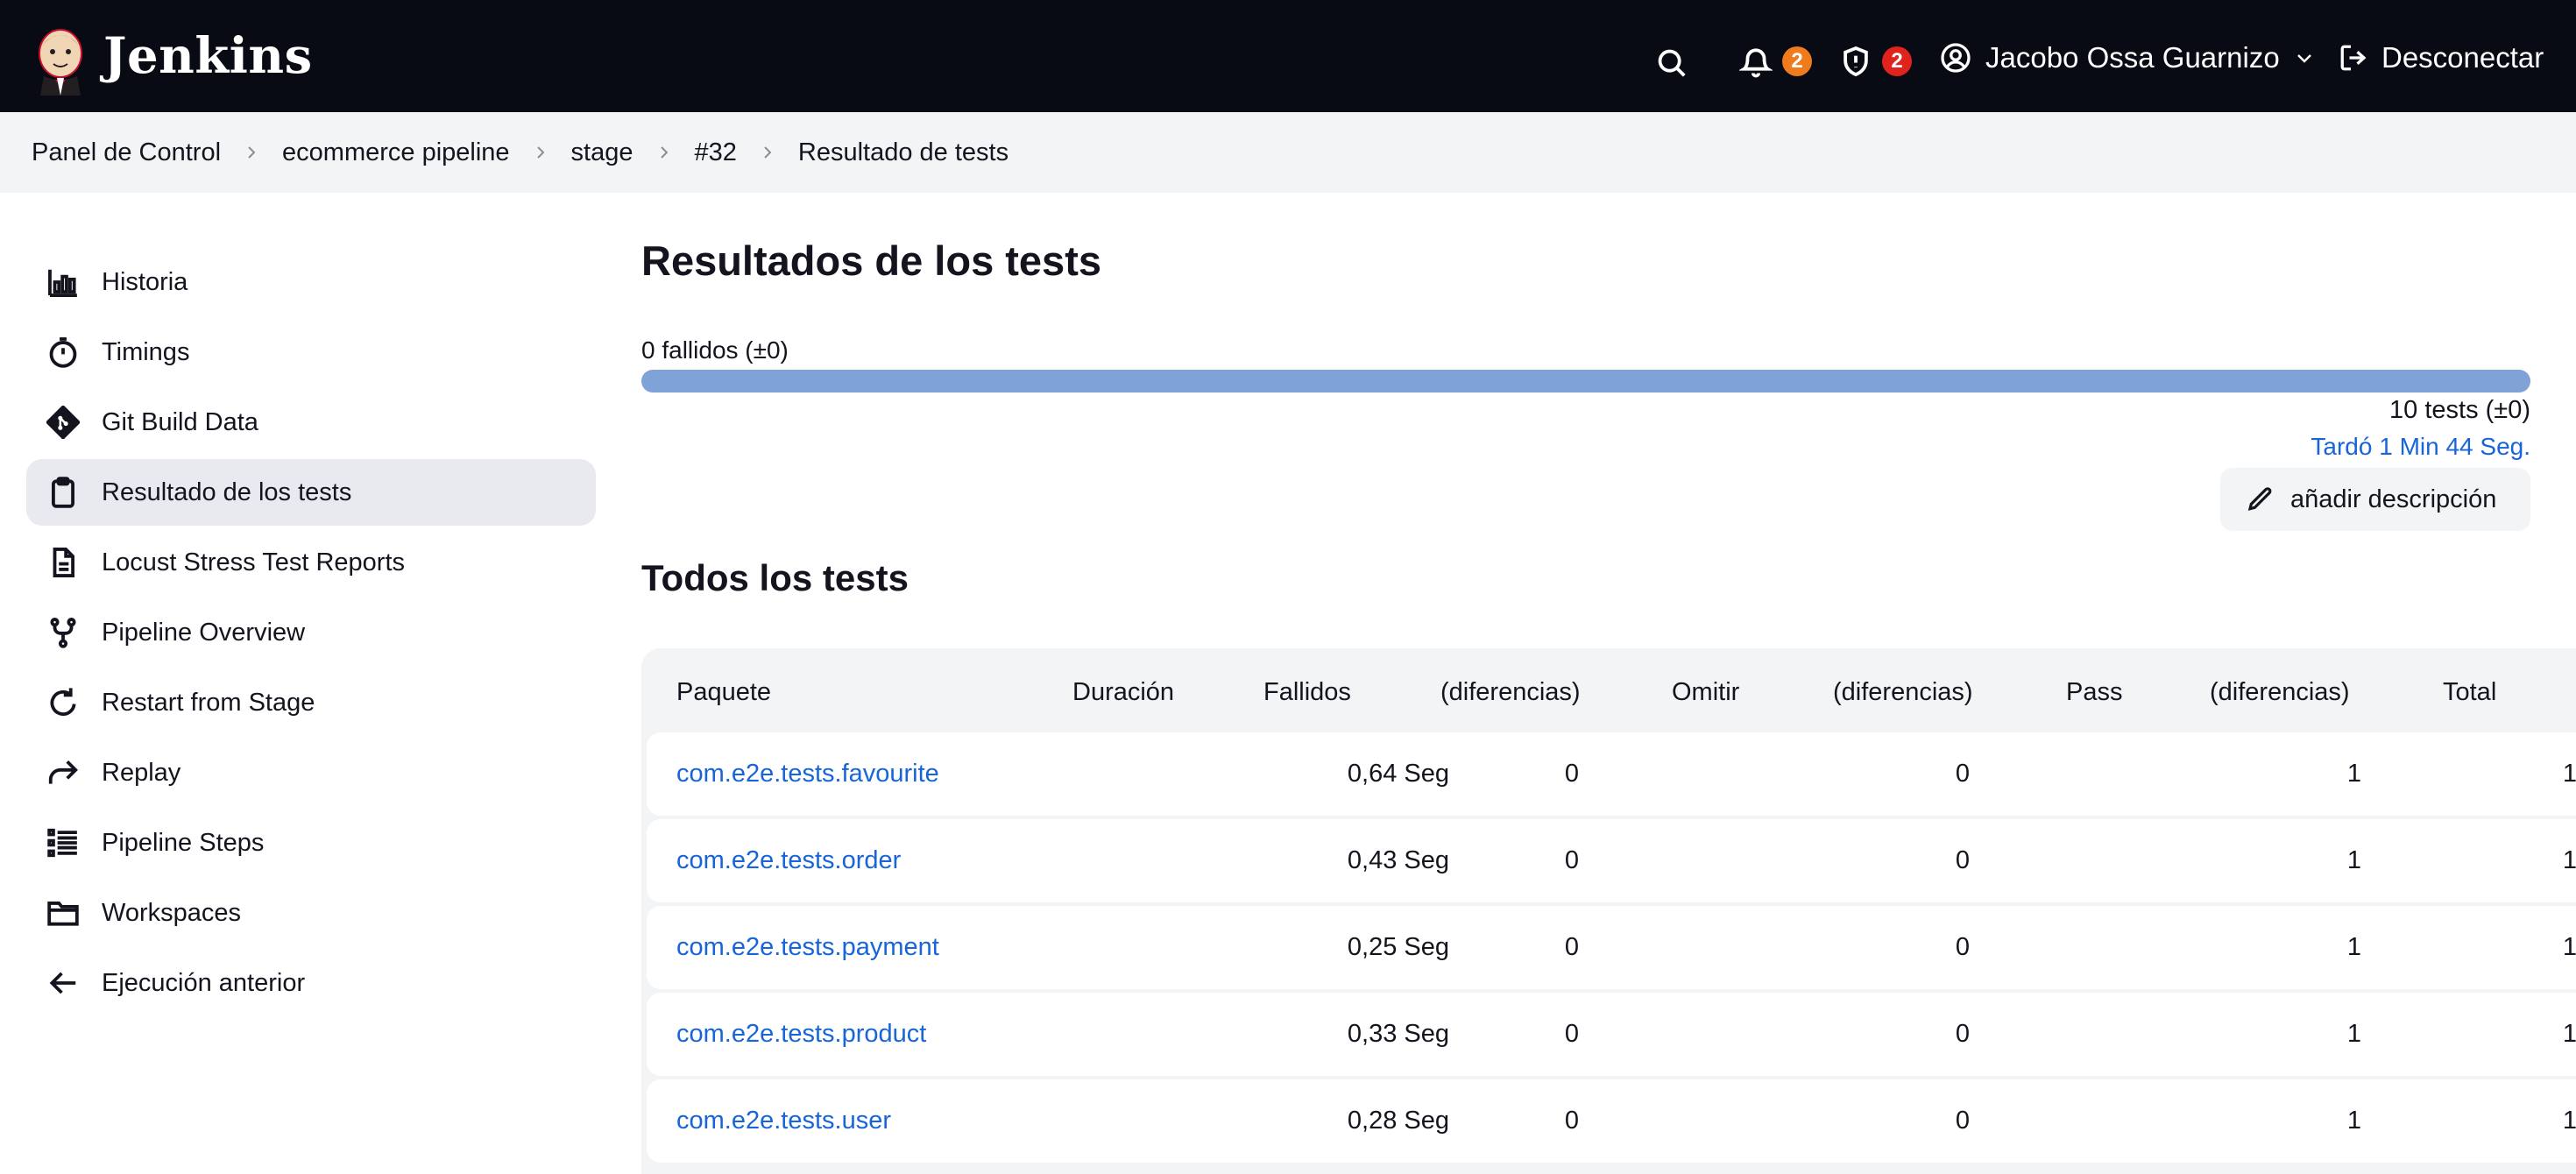 This screenshot has width=2576, height=1174. I want to click on sidebar-item-historia: Historia, so click(311, 282).